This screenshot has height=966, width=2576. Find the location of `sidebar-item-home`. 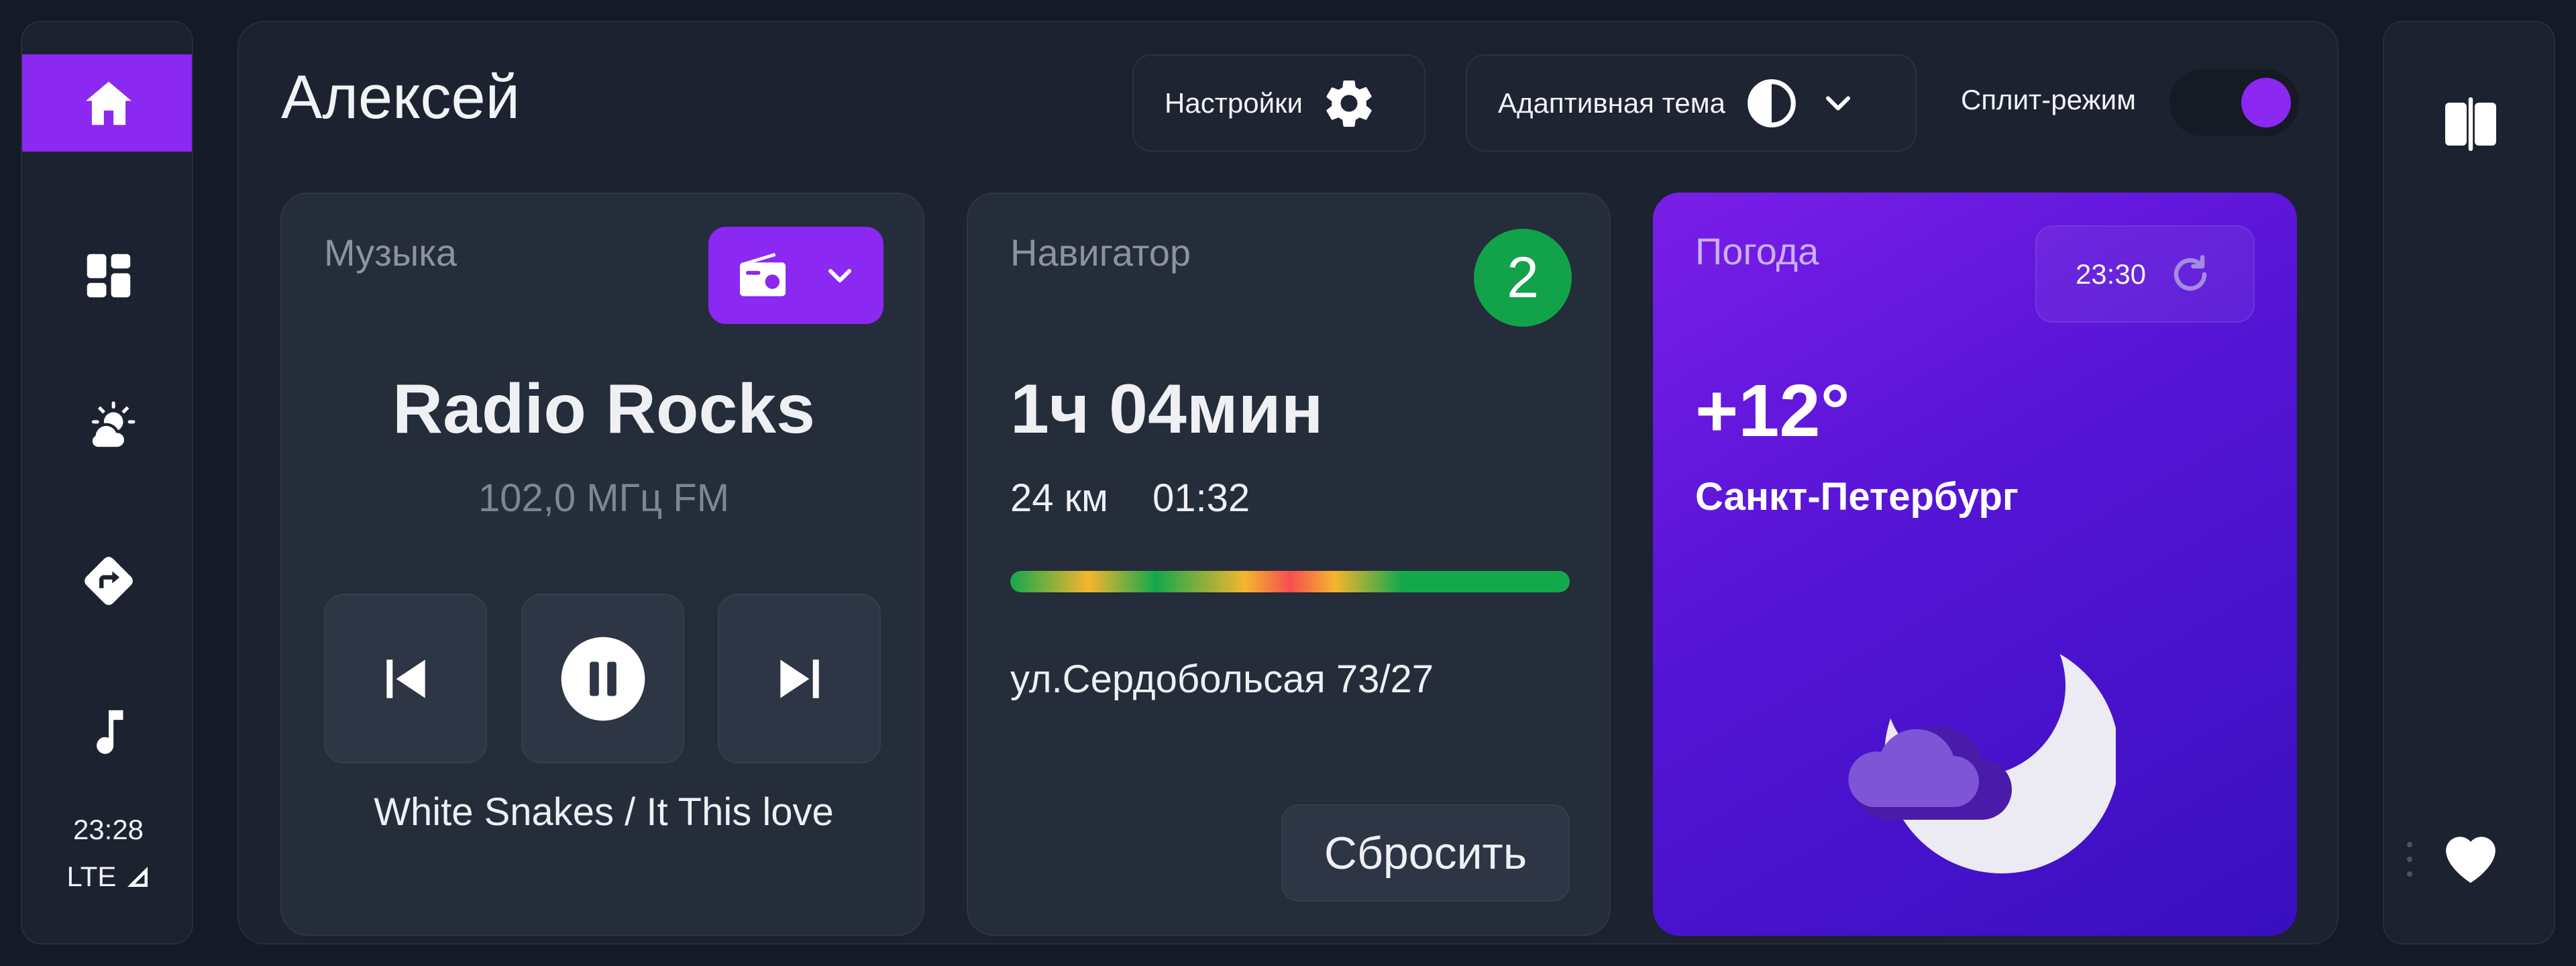

sidebar-item-home is located at coordinates (107, 103).